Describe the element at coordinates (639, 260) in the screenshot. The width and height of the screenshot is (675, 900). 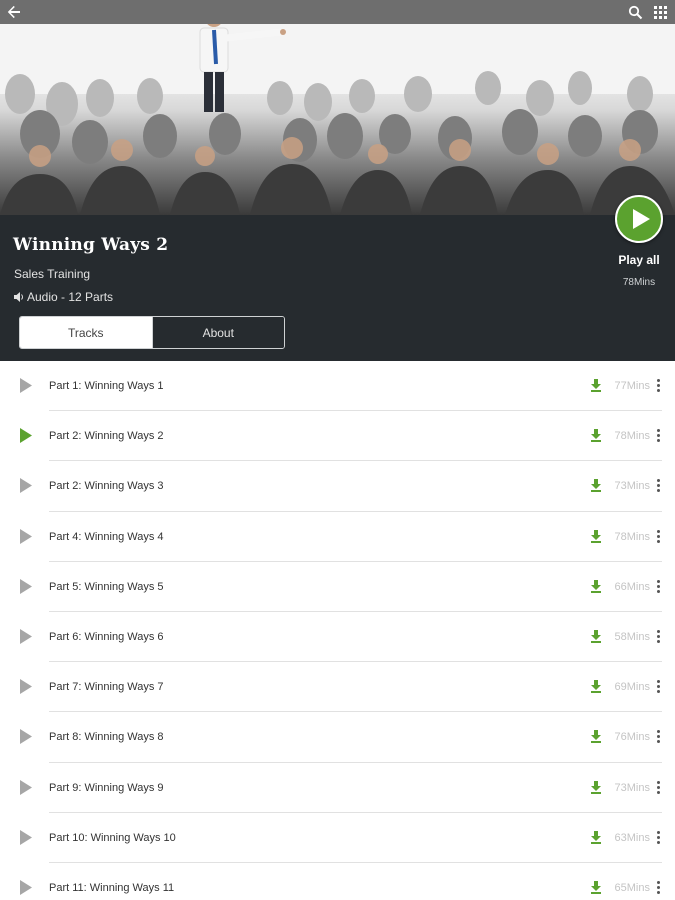
I see `play-all-label: Play all` at that location.